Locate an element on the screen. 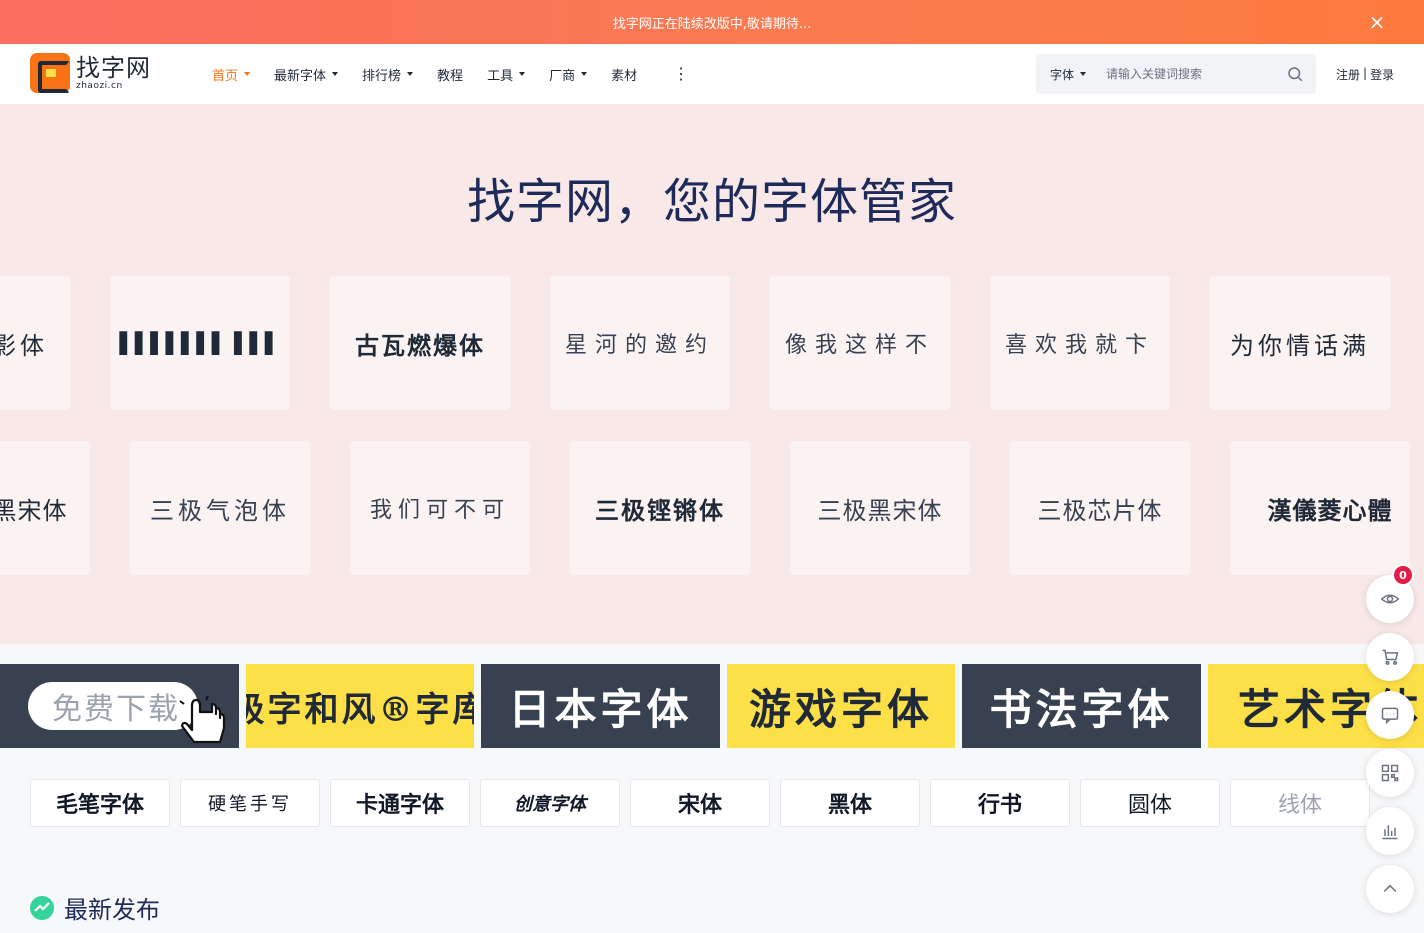 The height and width of the screenshot is (933, 1424). site-logo: 找字网 zhaozi.cn is located at coordinates (90, 73).